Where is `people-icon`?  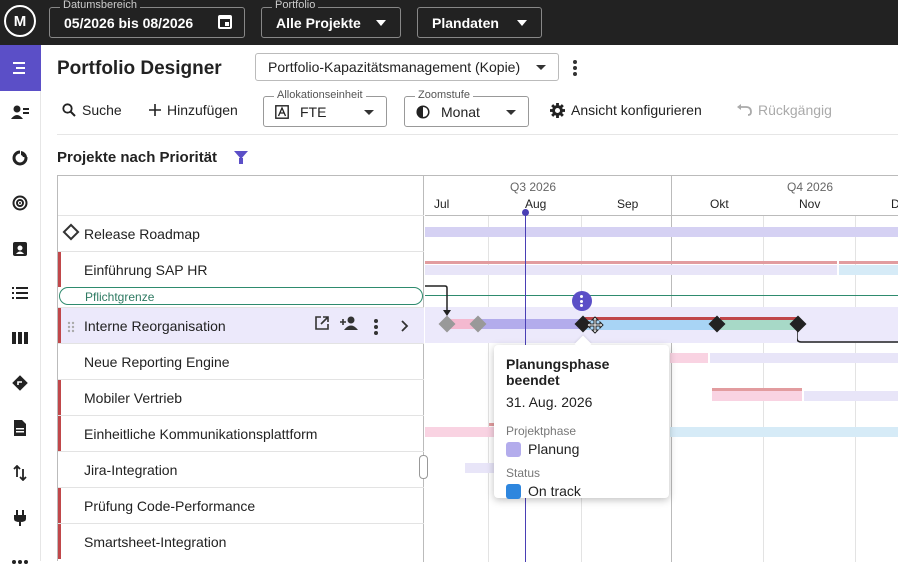 people-icon is located at coordinates (20, 113).